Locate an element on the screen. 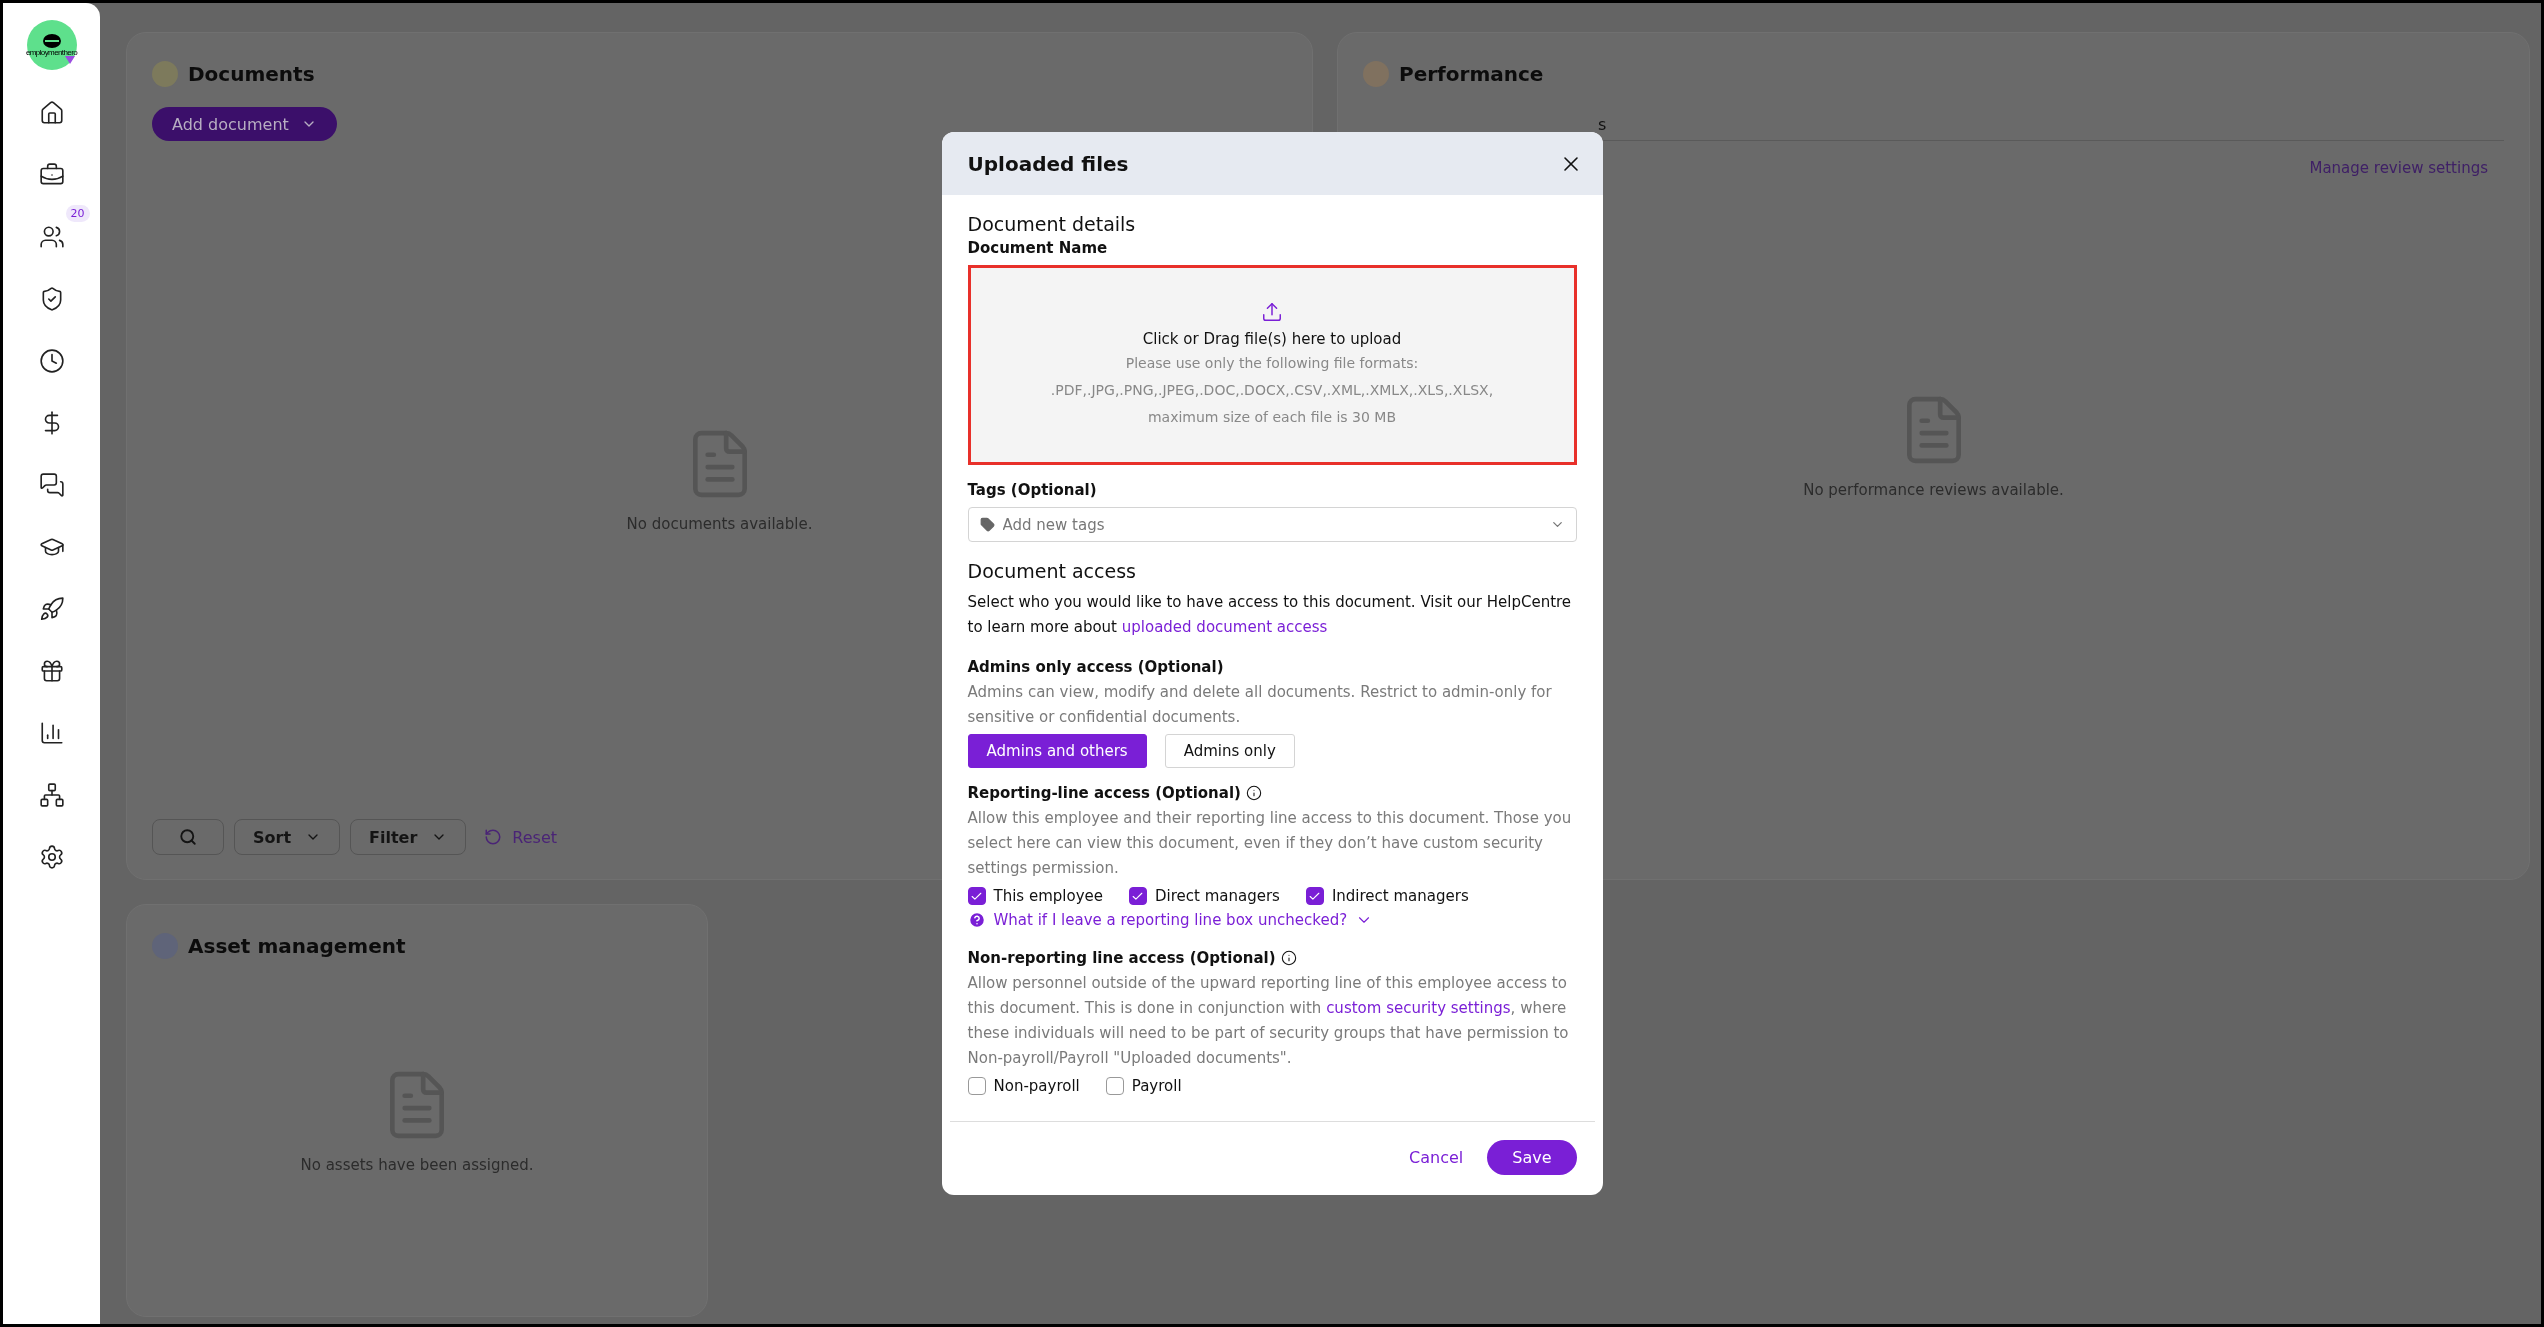  checkbox-label: Indirect managers is located at coordinates (1400, 896).